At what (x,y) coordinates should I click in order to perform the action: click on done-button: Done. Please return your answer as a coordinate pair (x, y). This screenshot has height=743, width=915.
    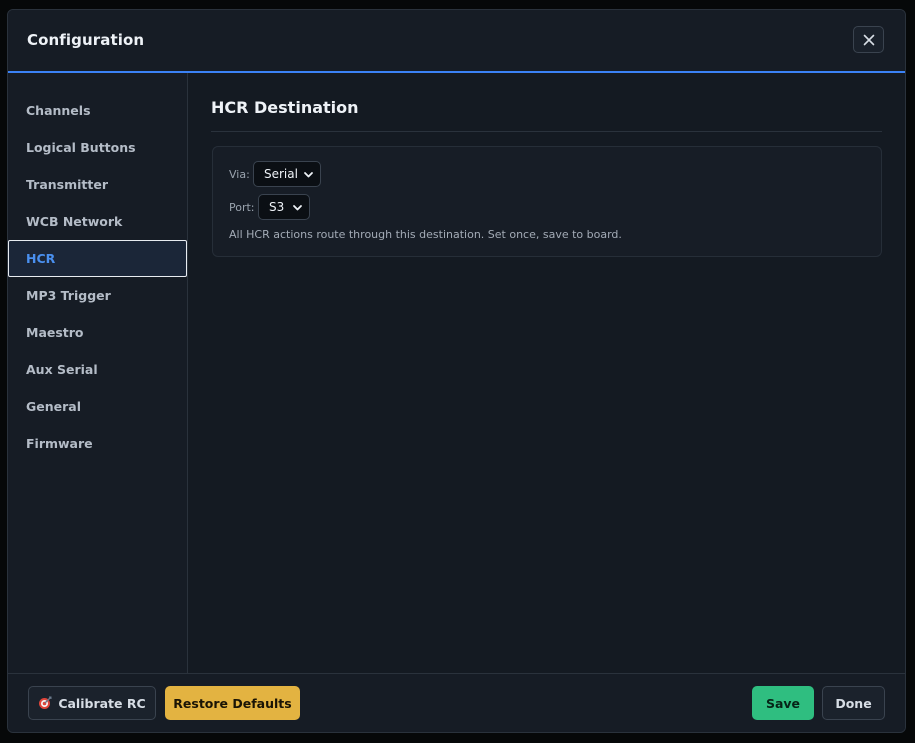
    Looking at the image, I should click on (853, 703).